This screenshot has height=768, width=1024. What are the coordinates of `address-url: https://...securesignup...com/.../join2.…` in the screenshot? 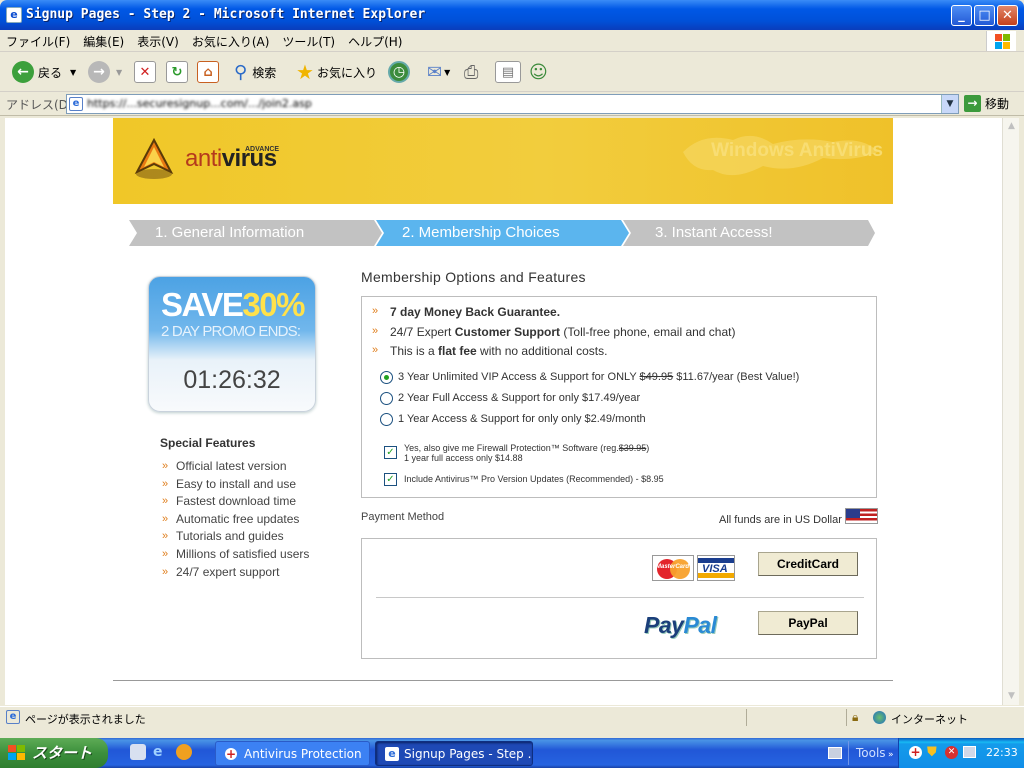 It's located at (199, 103).